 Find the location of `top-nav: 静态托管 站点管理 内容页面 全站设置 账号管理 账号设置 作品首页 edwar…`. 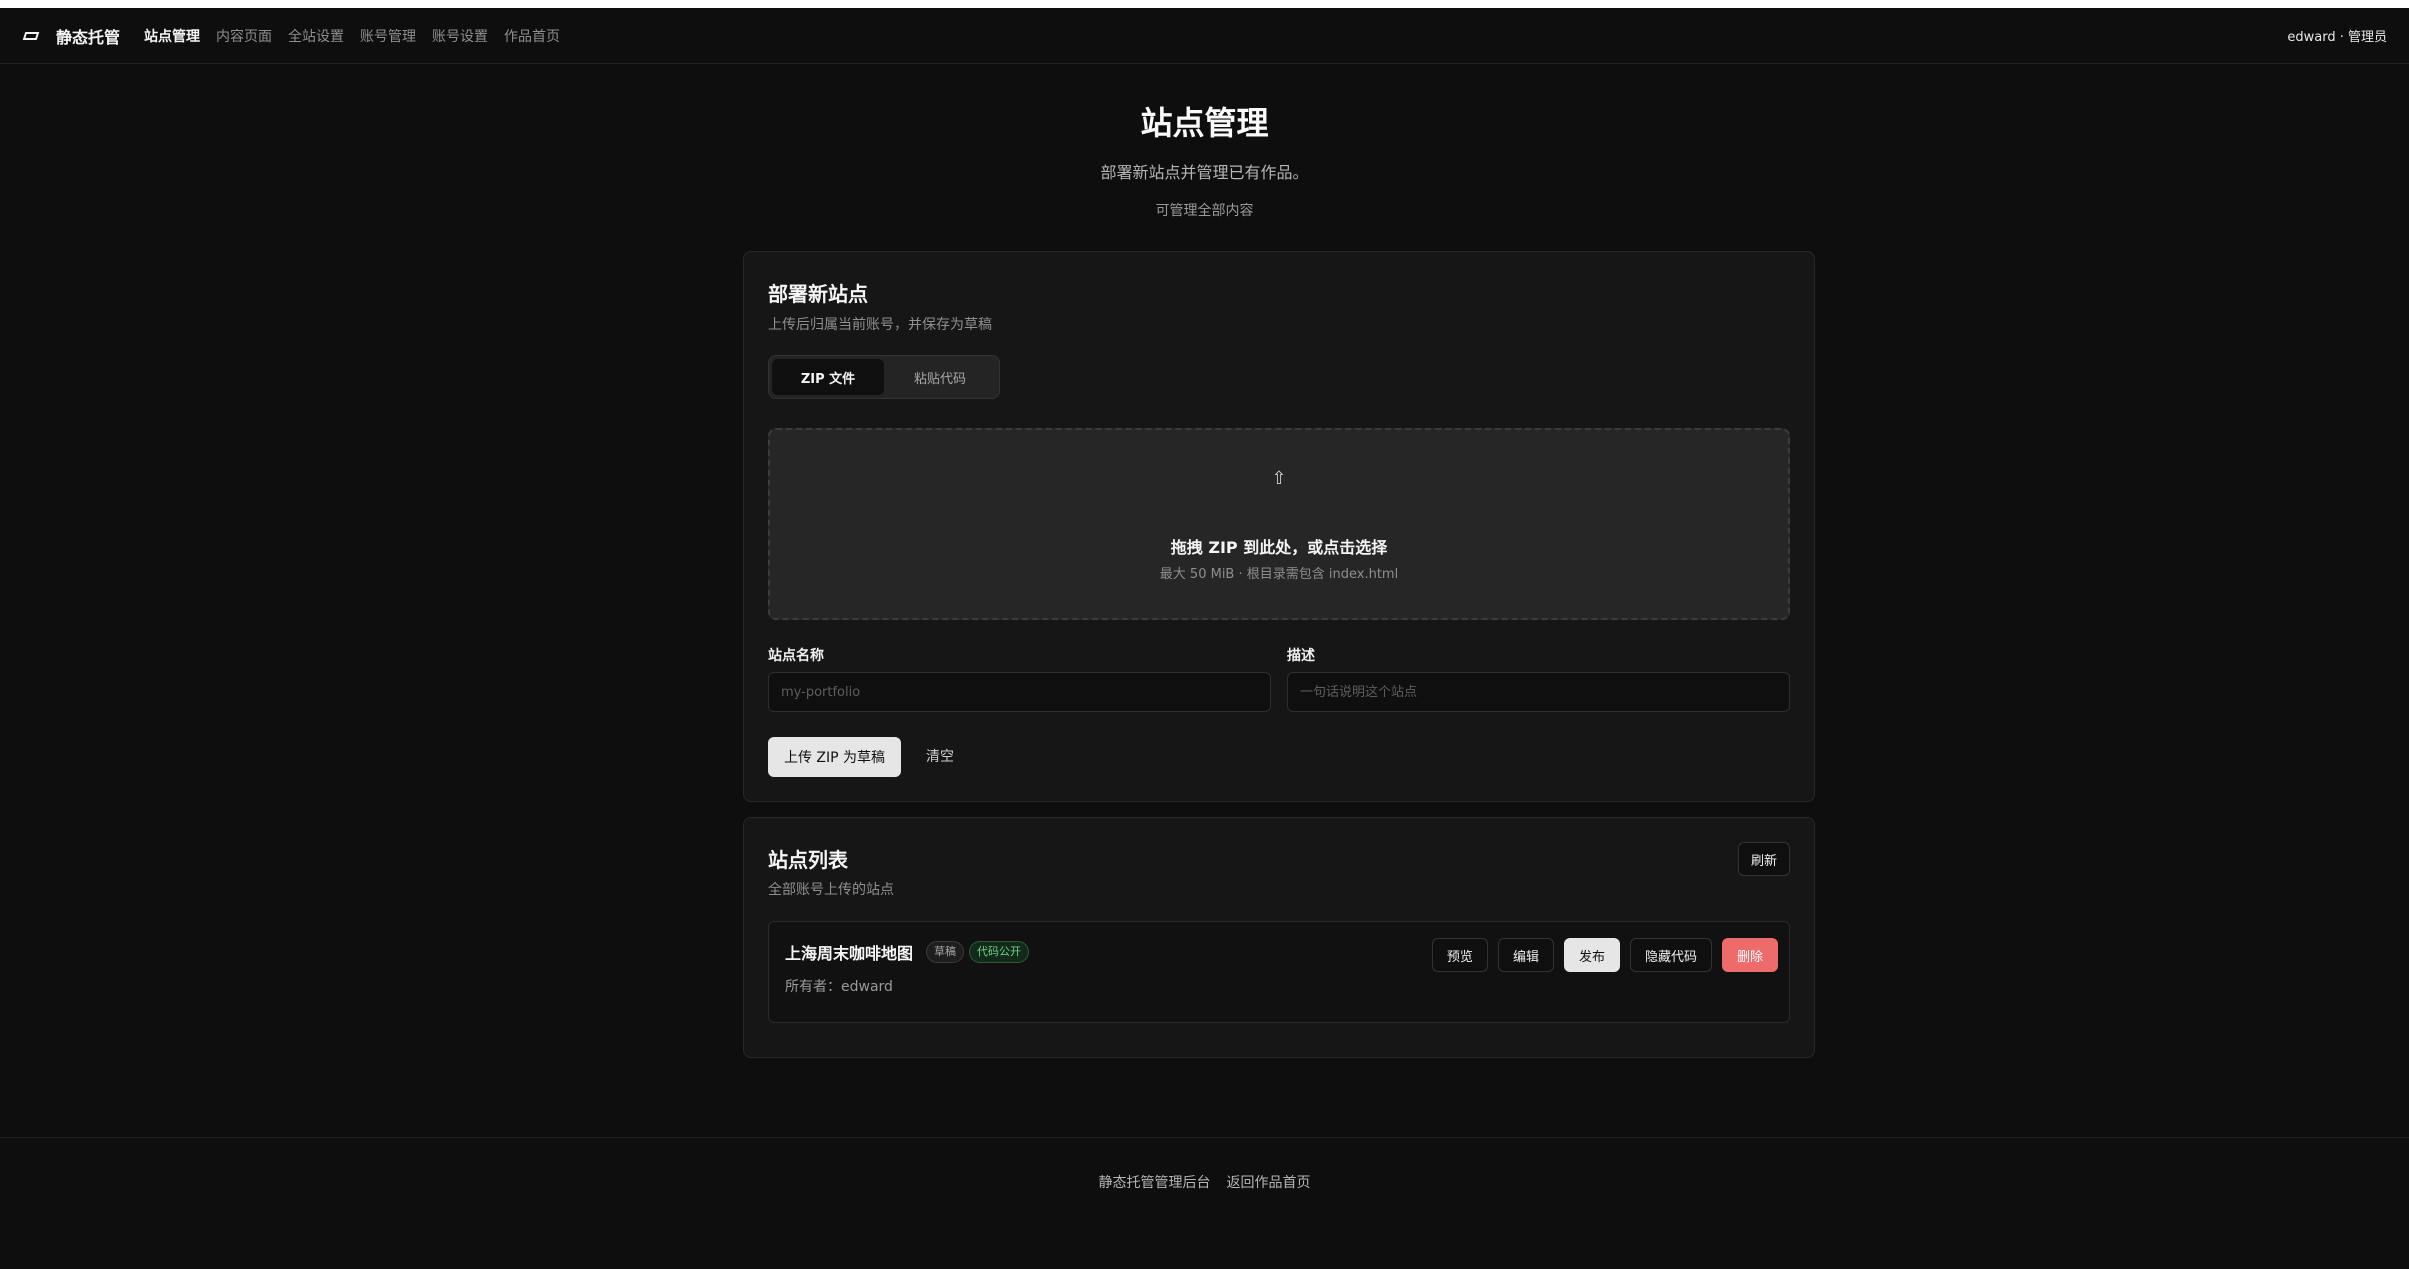

top-nav: 静态托管 站点管理 内容页面 全站设置 账号管理 账号设置 作品首页 edwar… is located at coordinates (1204, 36).